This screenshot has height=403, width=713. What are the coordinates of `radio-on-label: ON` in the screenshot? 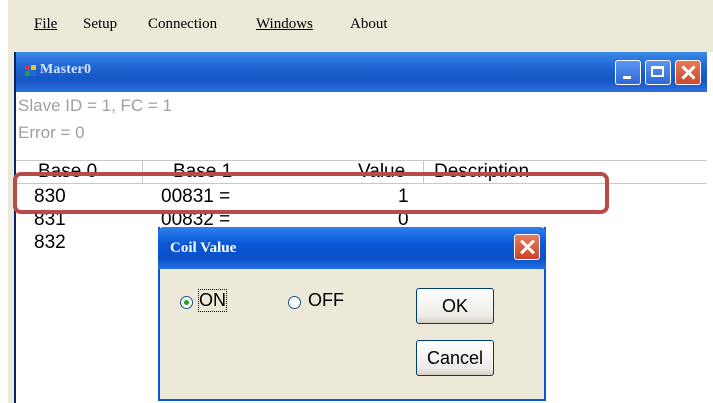 It's located at (212, 300).